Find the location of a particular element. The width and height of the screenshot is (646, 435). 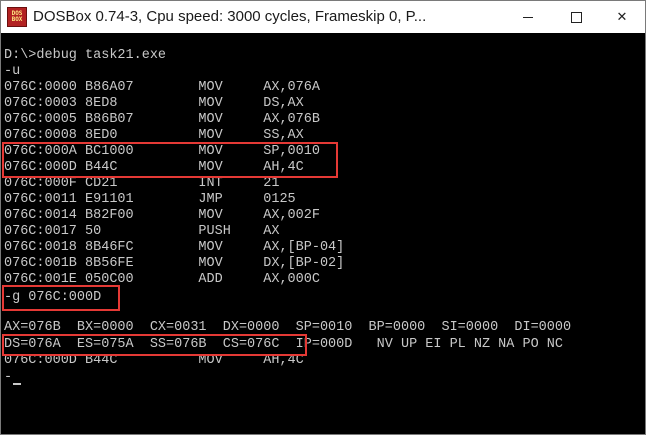

highlight-box-go-command is located at coordinates (61, 298).